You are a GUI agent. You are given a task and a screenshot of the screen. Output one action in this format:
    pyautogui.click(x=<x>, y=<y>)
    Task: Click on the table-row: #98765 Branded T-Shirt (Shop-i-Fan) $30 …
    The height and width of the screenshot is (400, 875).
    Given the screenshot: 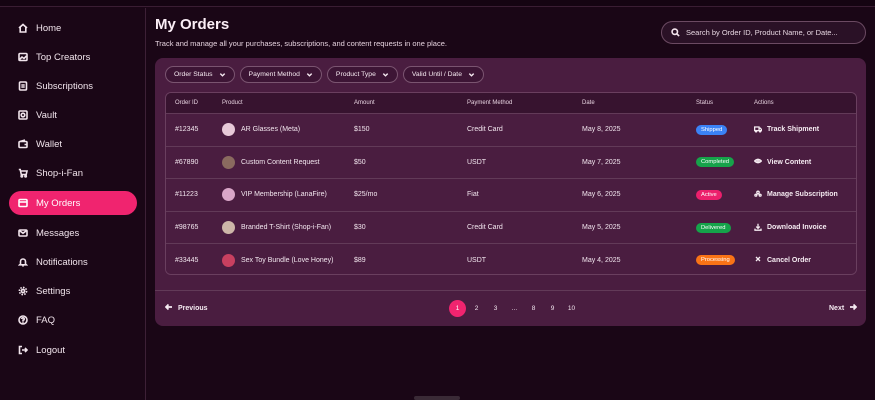 What is the action you would take?
    pyautogui.click(x=511, y=227)
    